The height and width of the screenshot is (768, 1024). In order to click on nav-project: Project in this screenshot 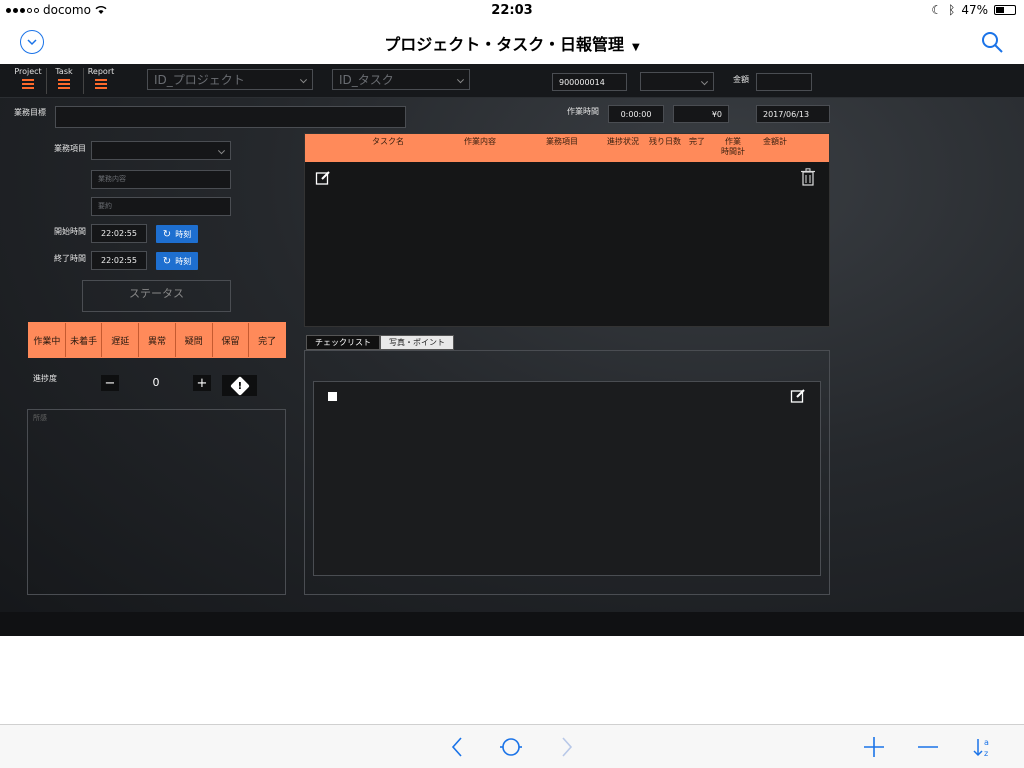, I will do `click(28, 78)`.